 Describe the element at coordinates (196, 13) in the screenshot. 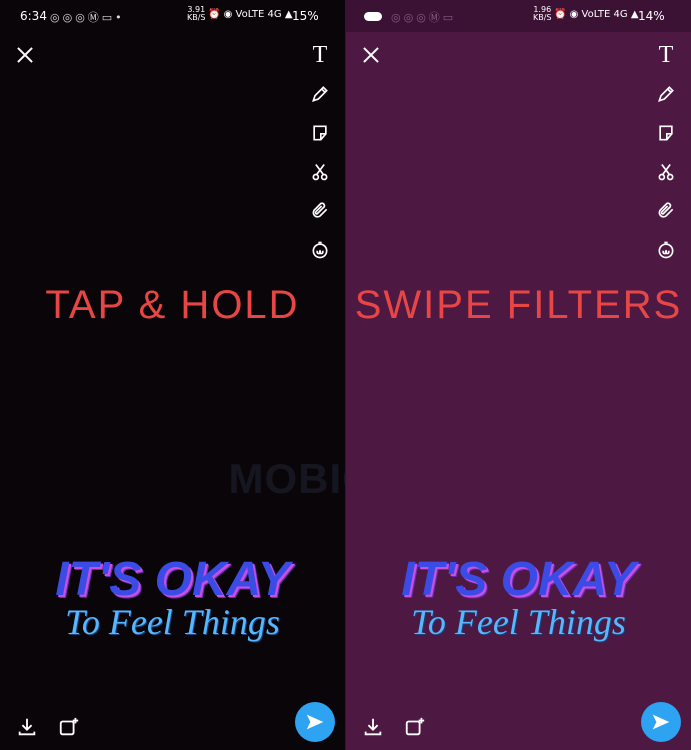

I see `network-rate: 3.91 KB/S` at that location.